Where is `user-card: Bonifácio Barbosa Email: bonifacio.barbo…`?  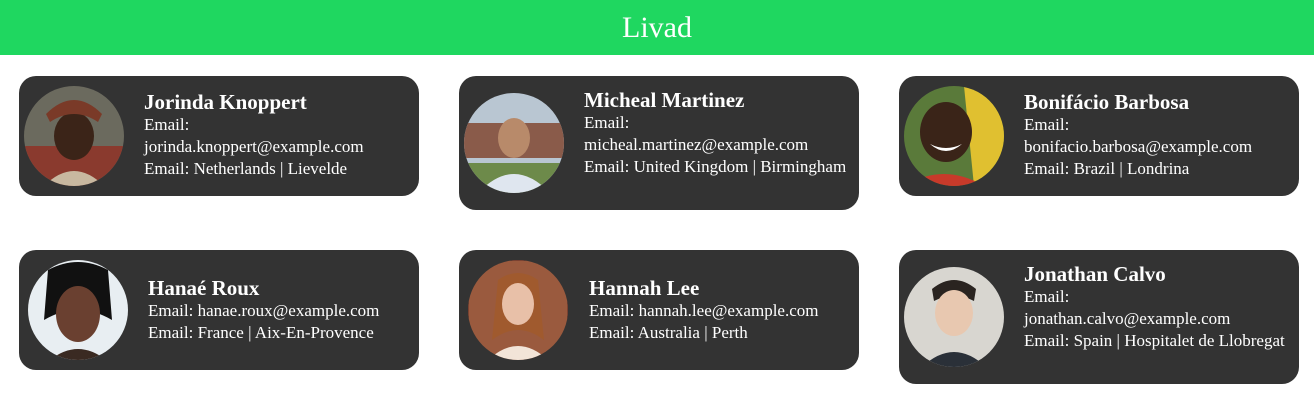
user-card: Bonifácio Barbosa Email: bonifacio.barbo… is located at coordinates (1099, 136).